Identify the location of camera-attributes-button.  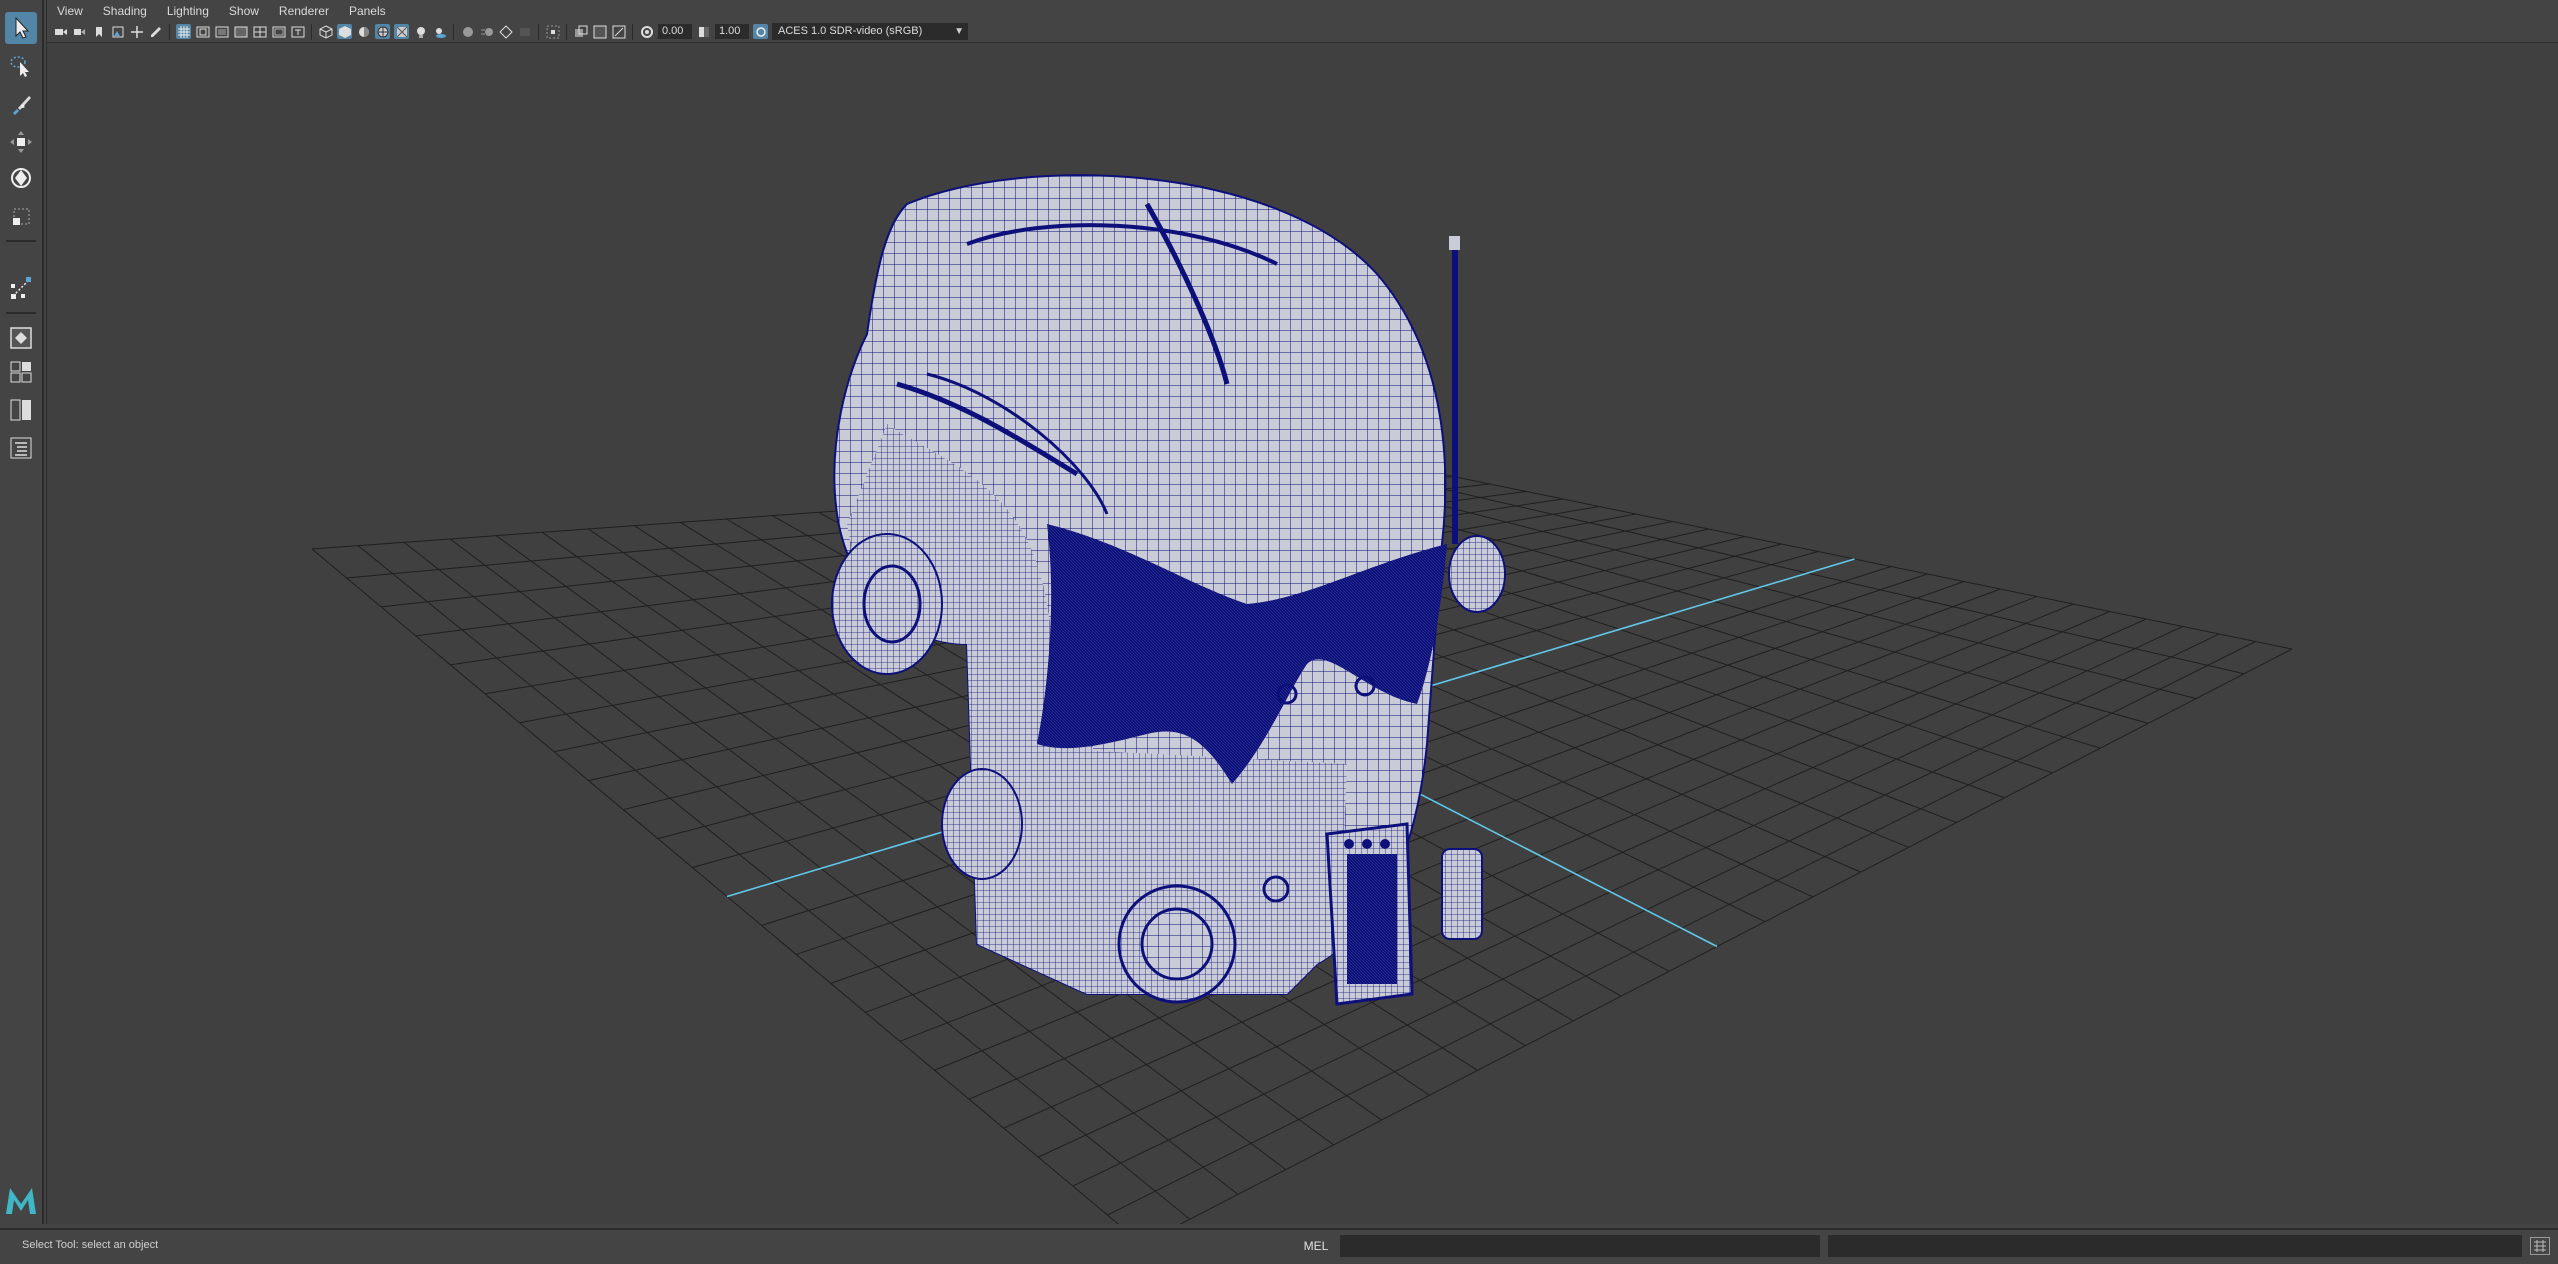
(79, 31).